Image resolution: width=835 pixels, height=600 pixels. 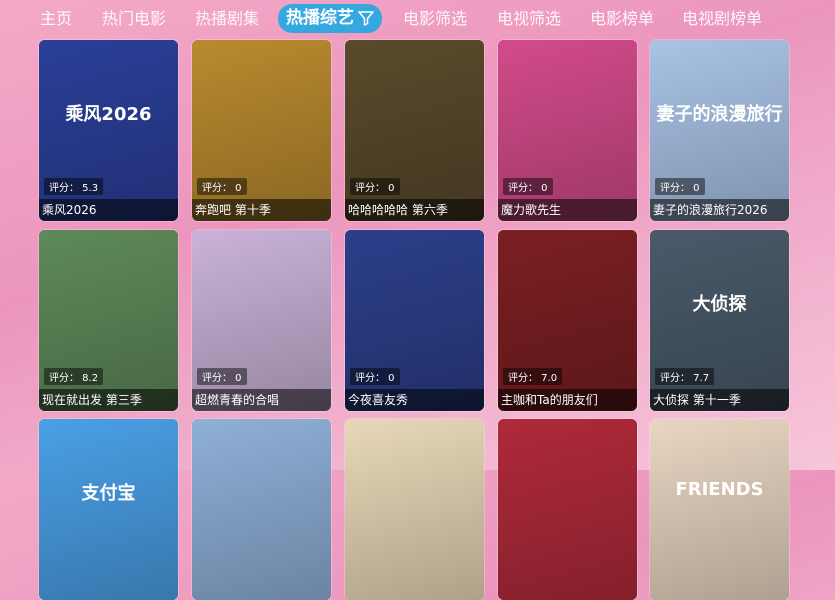 I want to click on show-card: 评分： 7.0 主咖和Ta的朋友们, so click(x=567, y=320).